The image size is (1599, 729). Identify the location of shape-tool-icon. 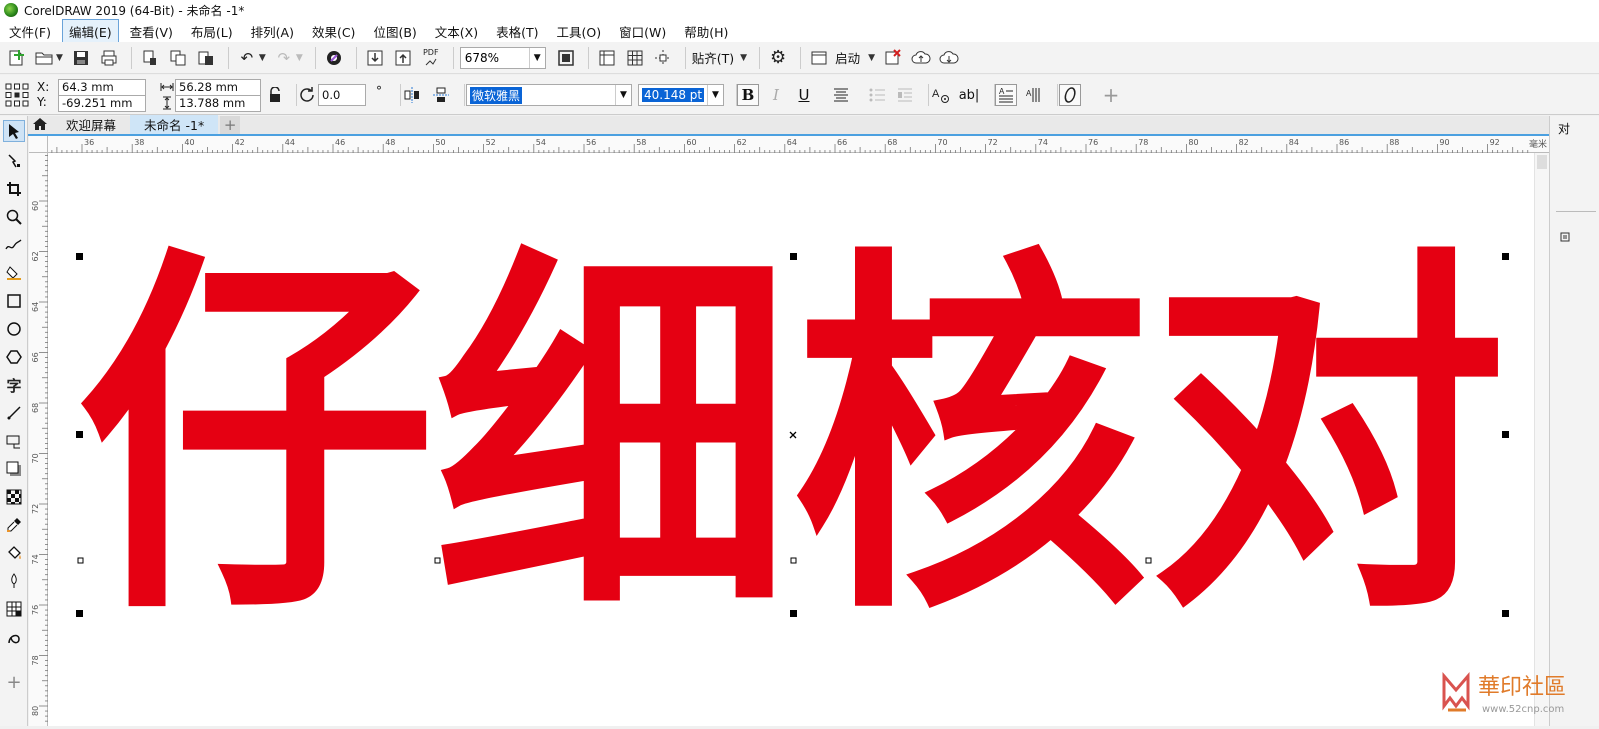
(14, 161).